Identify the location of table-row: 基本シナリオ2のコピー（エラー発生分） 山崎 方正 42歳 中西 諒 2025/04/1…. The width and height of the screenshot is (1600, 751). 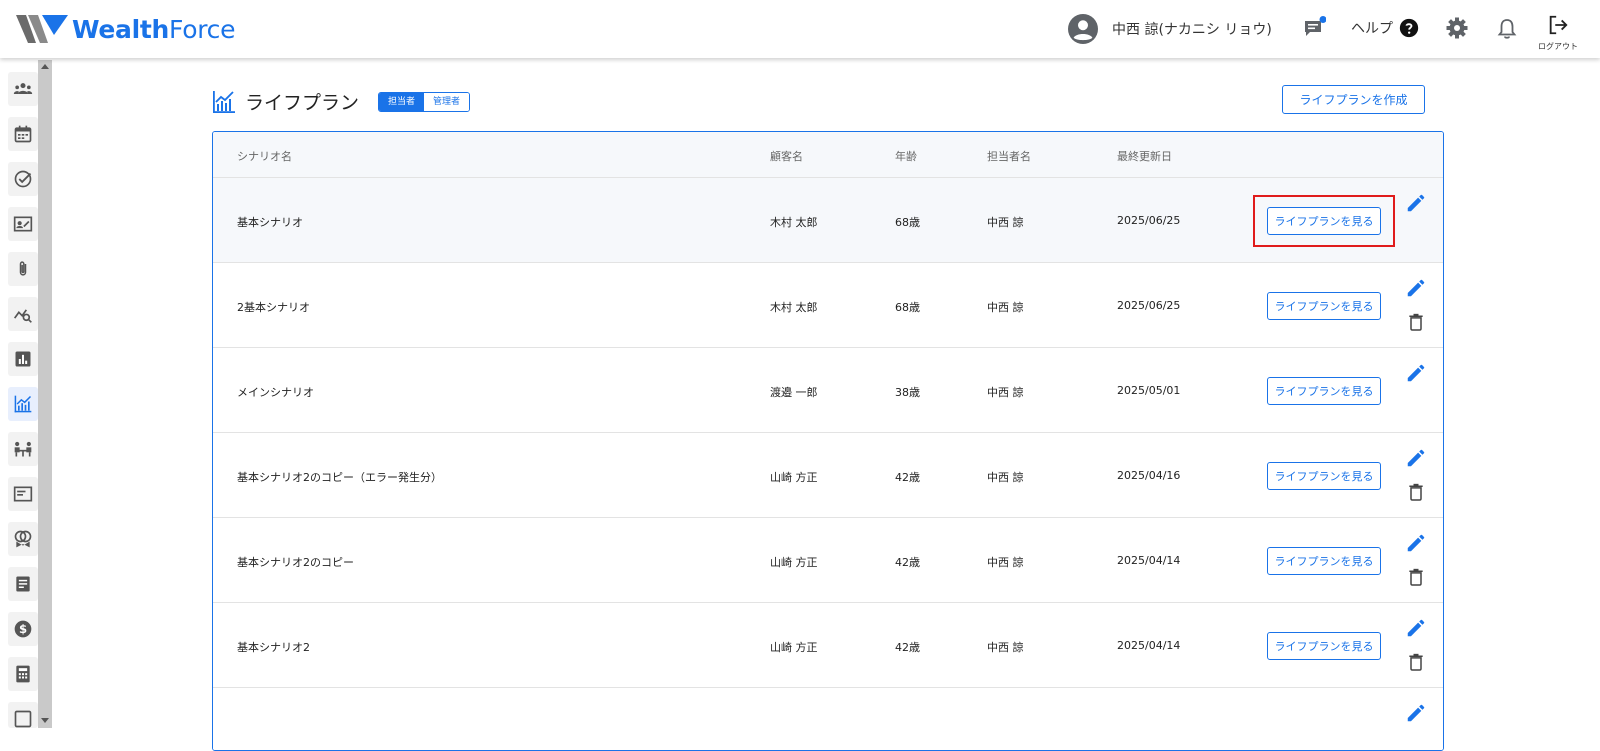
(828, 475).